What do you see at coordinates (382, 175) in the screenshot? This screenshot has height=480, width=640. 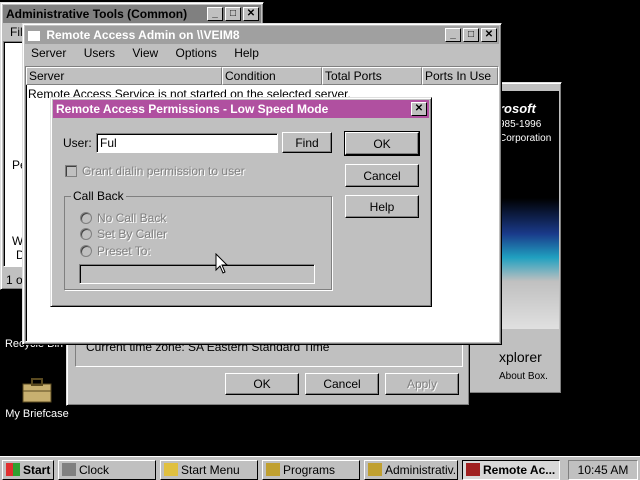 I see `cancel-button: Cancel` at bounding box center [382, 175].